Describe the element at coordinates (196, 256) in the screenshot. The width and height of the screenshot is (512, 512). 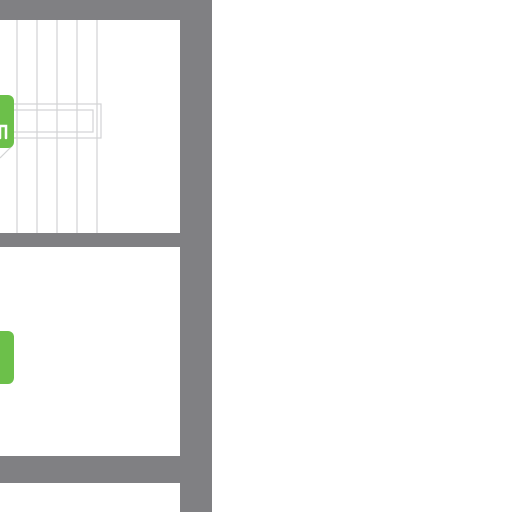
I see `exterior-wall-right` at that location.